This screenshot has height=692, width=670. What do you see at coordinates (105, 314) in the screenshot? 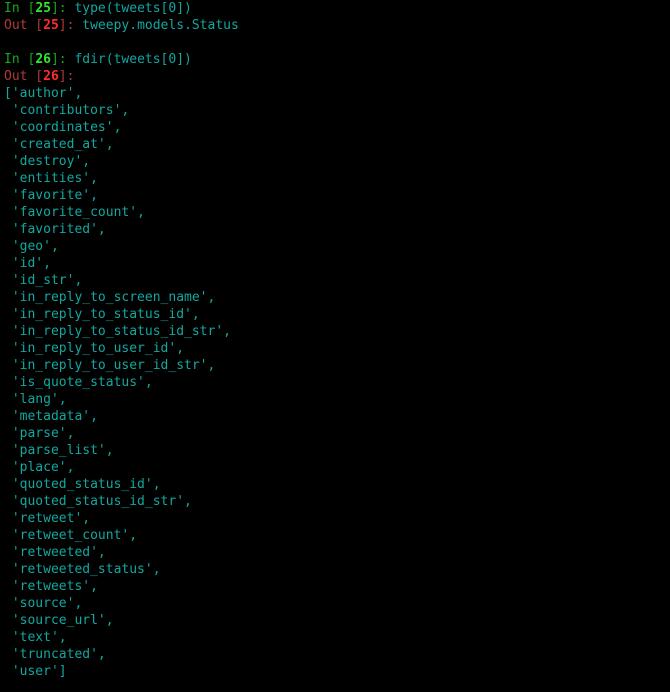
I see `result-list-item-label: 'in_reply_to_status_id',` at bounding box center [105, 314].